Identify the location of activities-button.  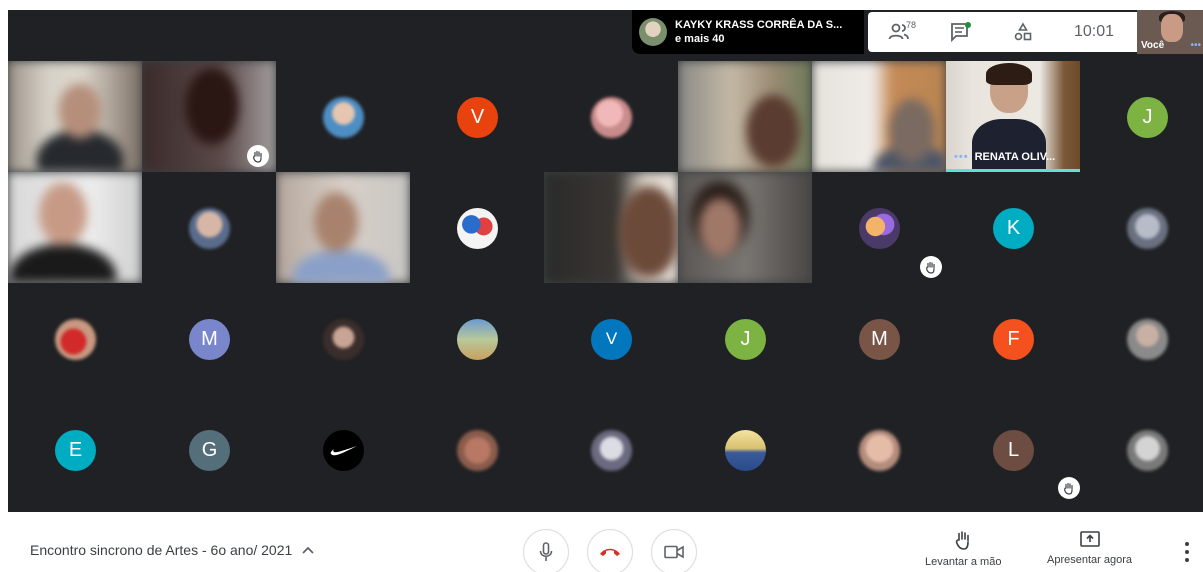
(1023, 32).